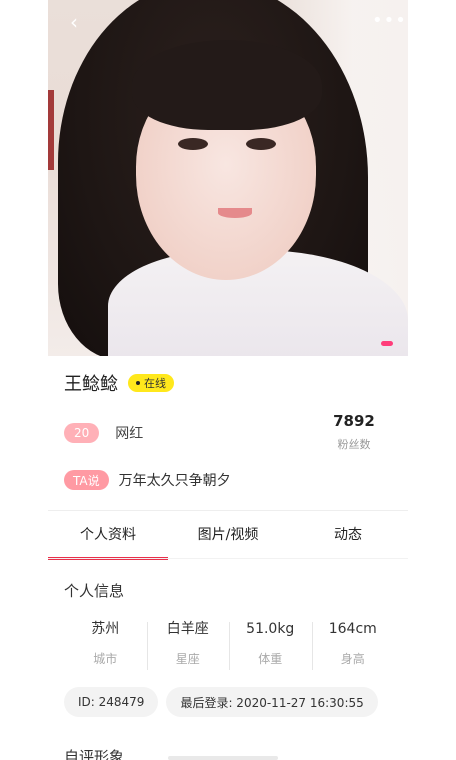 The height and width of the screenshot is (760, 456). I want to click on tab-profile: 个人资料, so click(108, 539).